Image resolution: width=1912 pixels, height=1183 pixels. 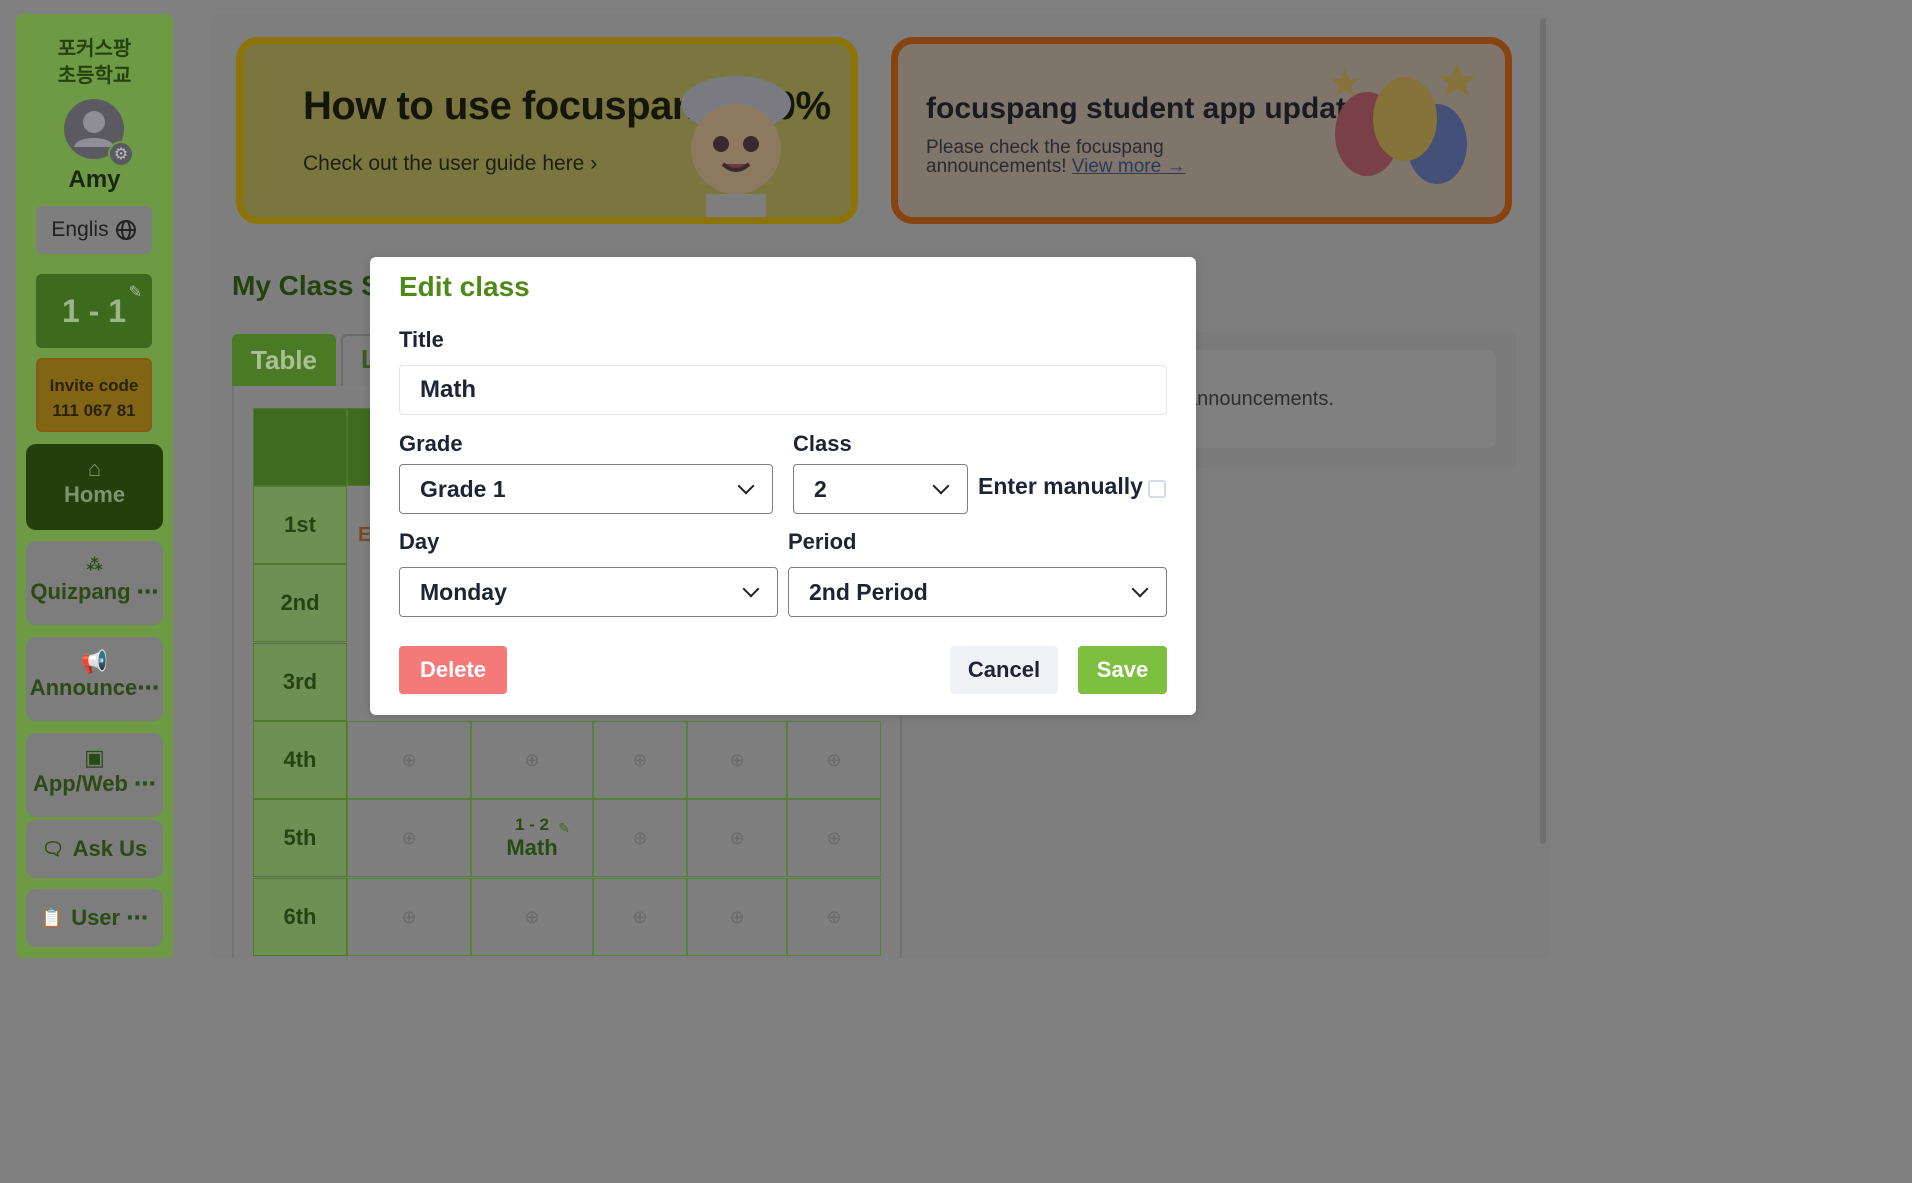 What do you see at coordinates (94, 849) in the screenshot?
I see `nav-ask-us: 🗨 Ask Us` at bounding box center [94, 849].